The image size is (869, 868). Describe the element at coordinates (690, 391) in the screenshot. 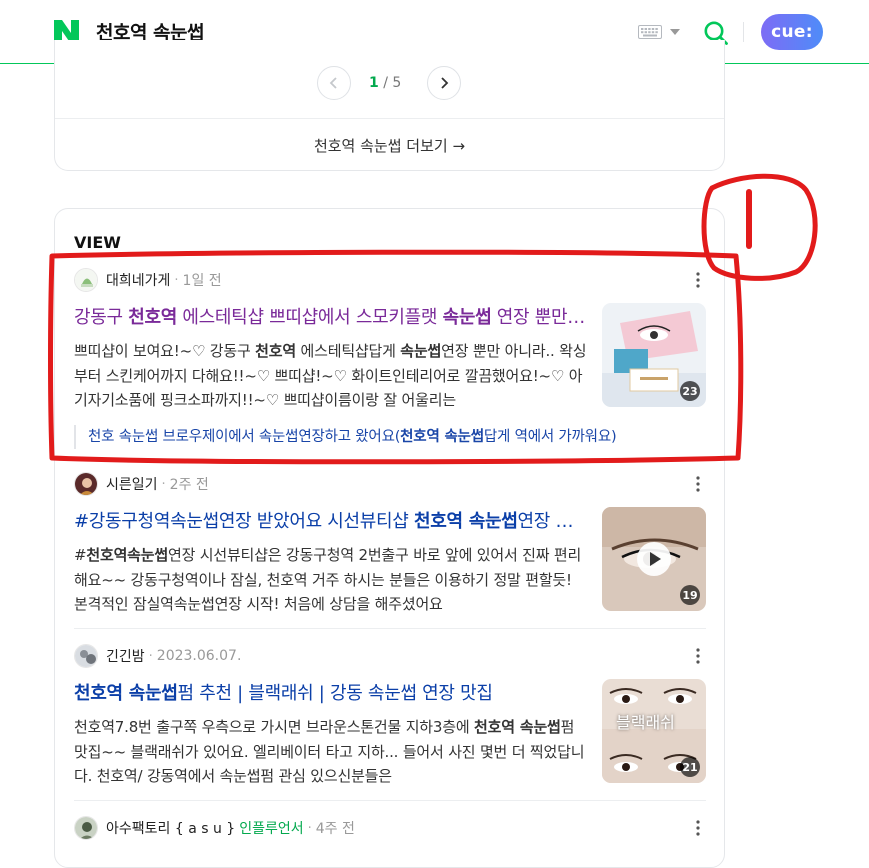

I see `image-count-badge: 23` at that location.